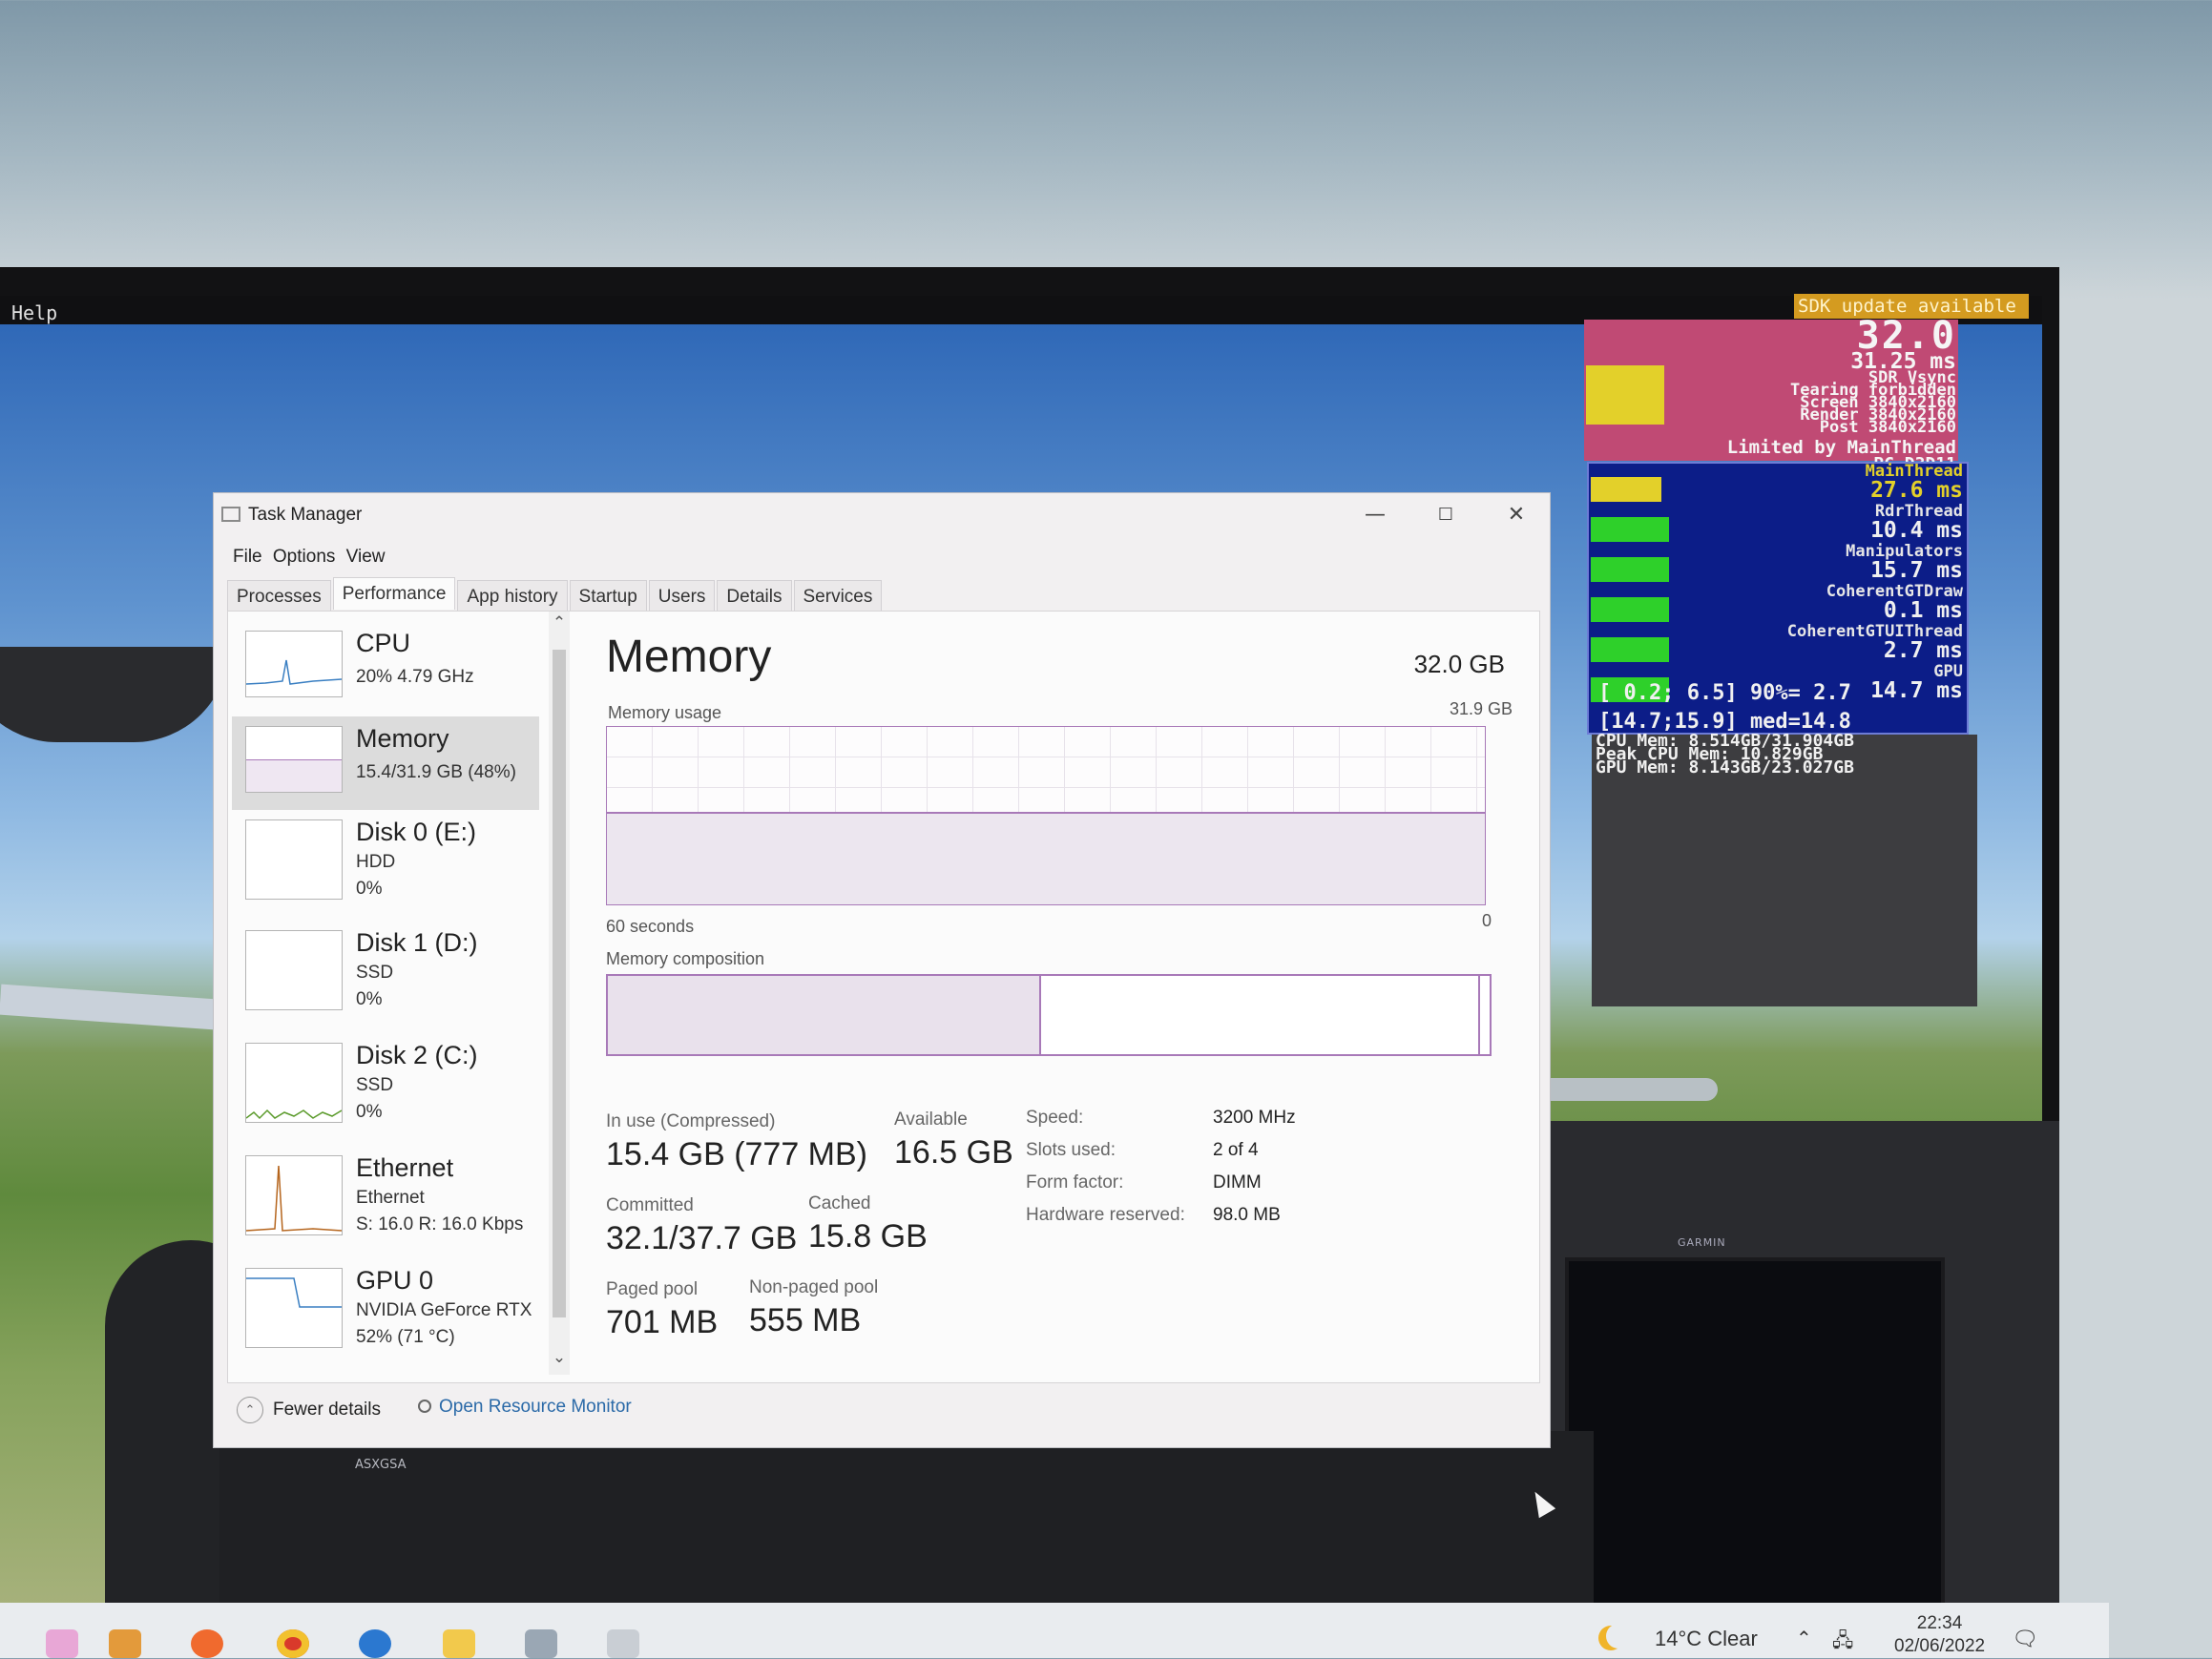 This screenshot has width=2212, height=1659. Describe the element at coordinates (381, 1465) in the screenshot. I see `cockpit-label: ASXGSA` at that location.